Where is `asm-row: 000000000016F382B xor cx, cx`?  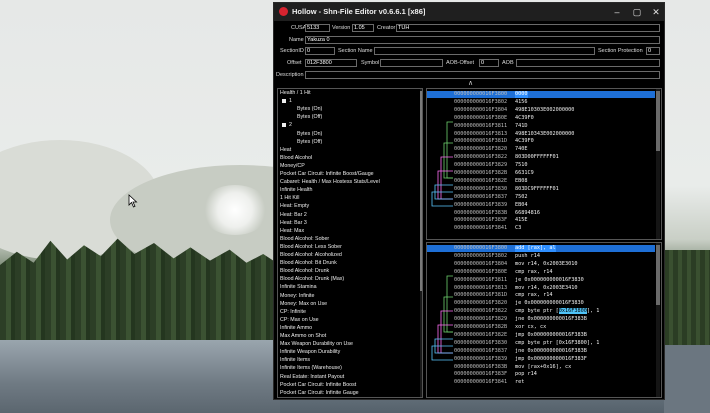 asm-row: 000000000016F382B xor cx, cx is located at coordinates (541, 327).